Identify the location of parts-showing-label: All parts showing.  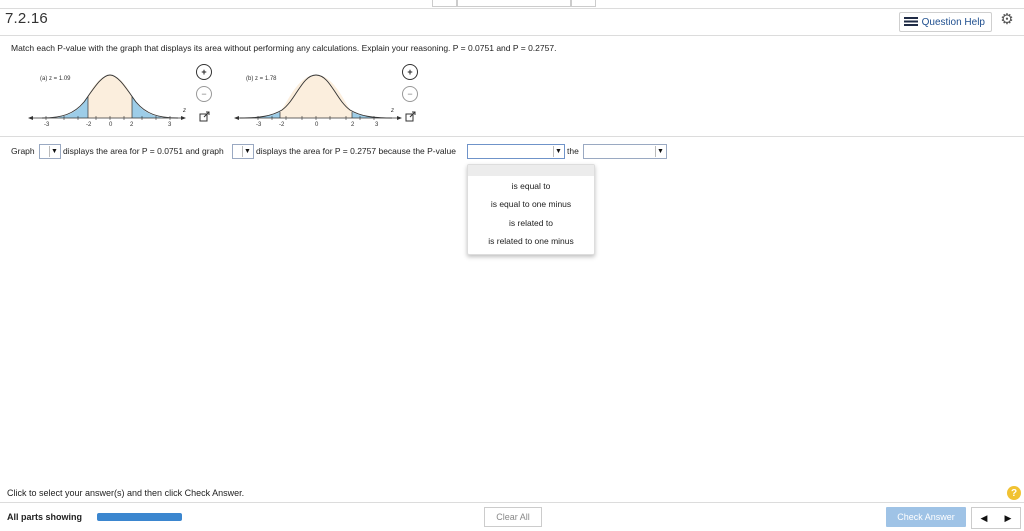
(45, 517).